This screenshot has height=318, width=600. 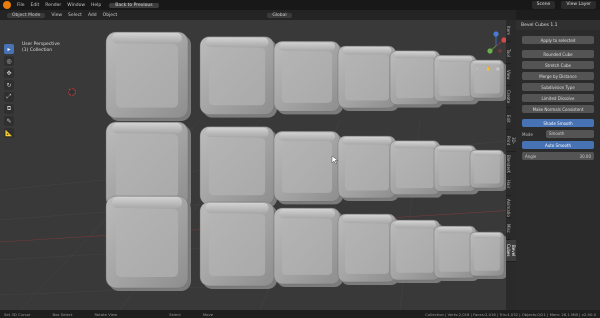 I want to click on status-set-3d-cursor: Set 3D Cursor, so click(x=17, y=314).